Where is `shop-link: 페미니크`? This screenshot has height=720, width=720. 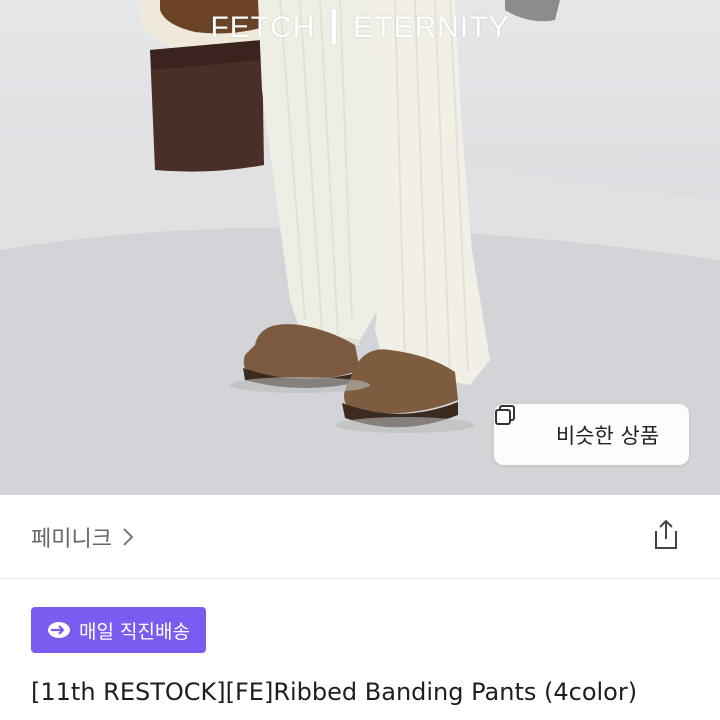 shop-link: 페미니크 is located at coordinates (82, 537).